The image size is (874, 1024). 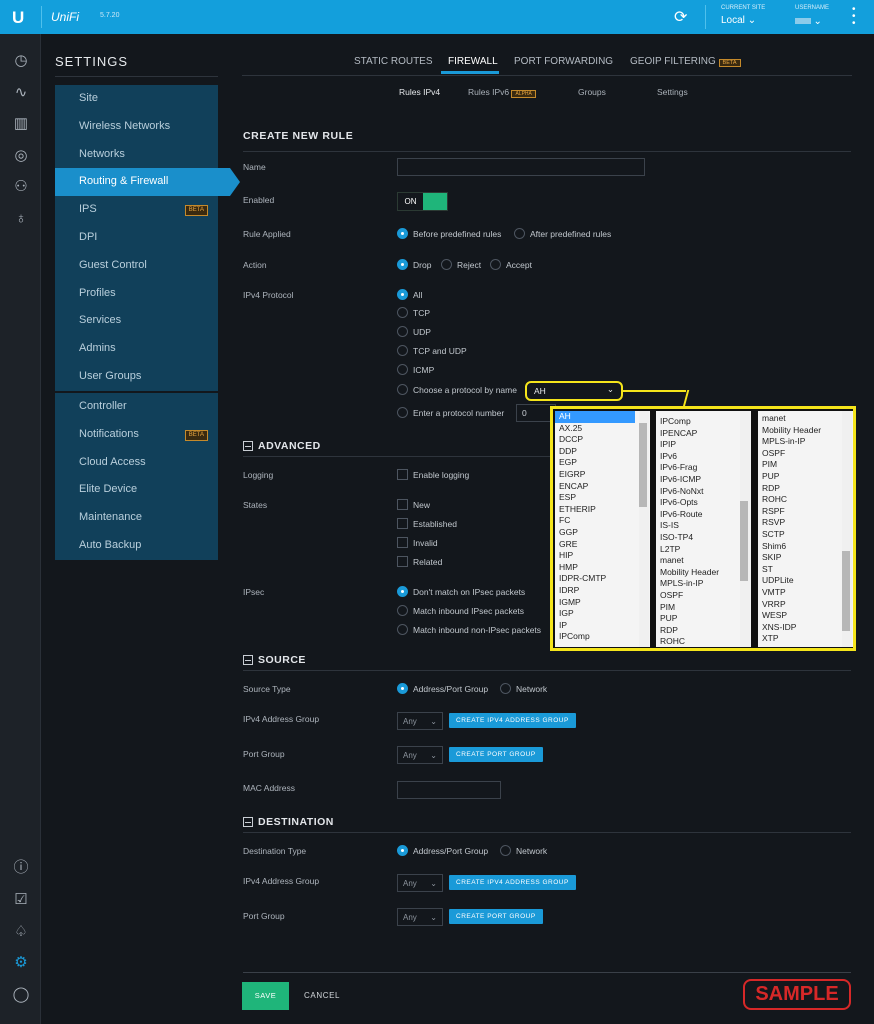 What do you see at coordinates (502, 93) in the screenshot?
I see `subtab-rules-ipv6: Rules IPv6 ALPHA` at bounding box center [502, 93].